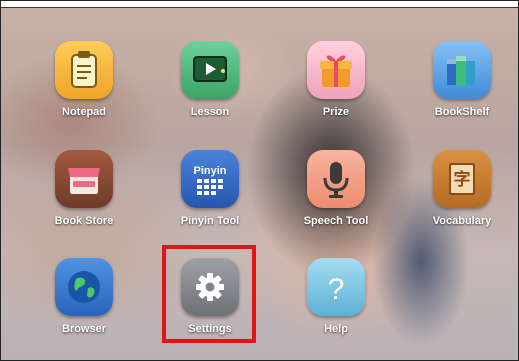 Image resolution: width=519 pixels, height=361 pixels. What do you see at coordinates (84, 329) in the screenshot?
I see `app-label: Browser` at bounding box center [84, 329].